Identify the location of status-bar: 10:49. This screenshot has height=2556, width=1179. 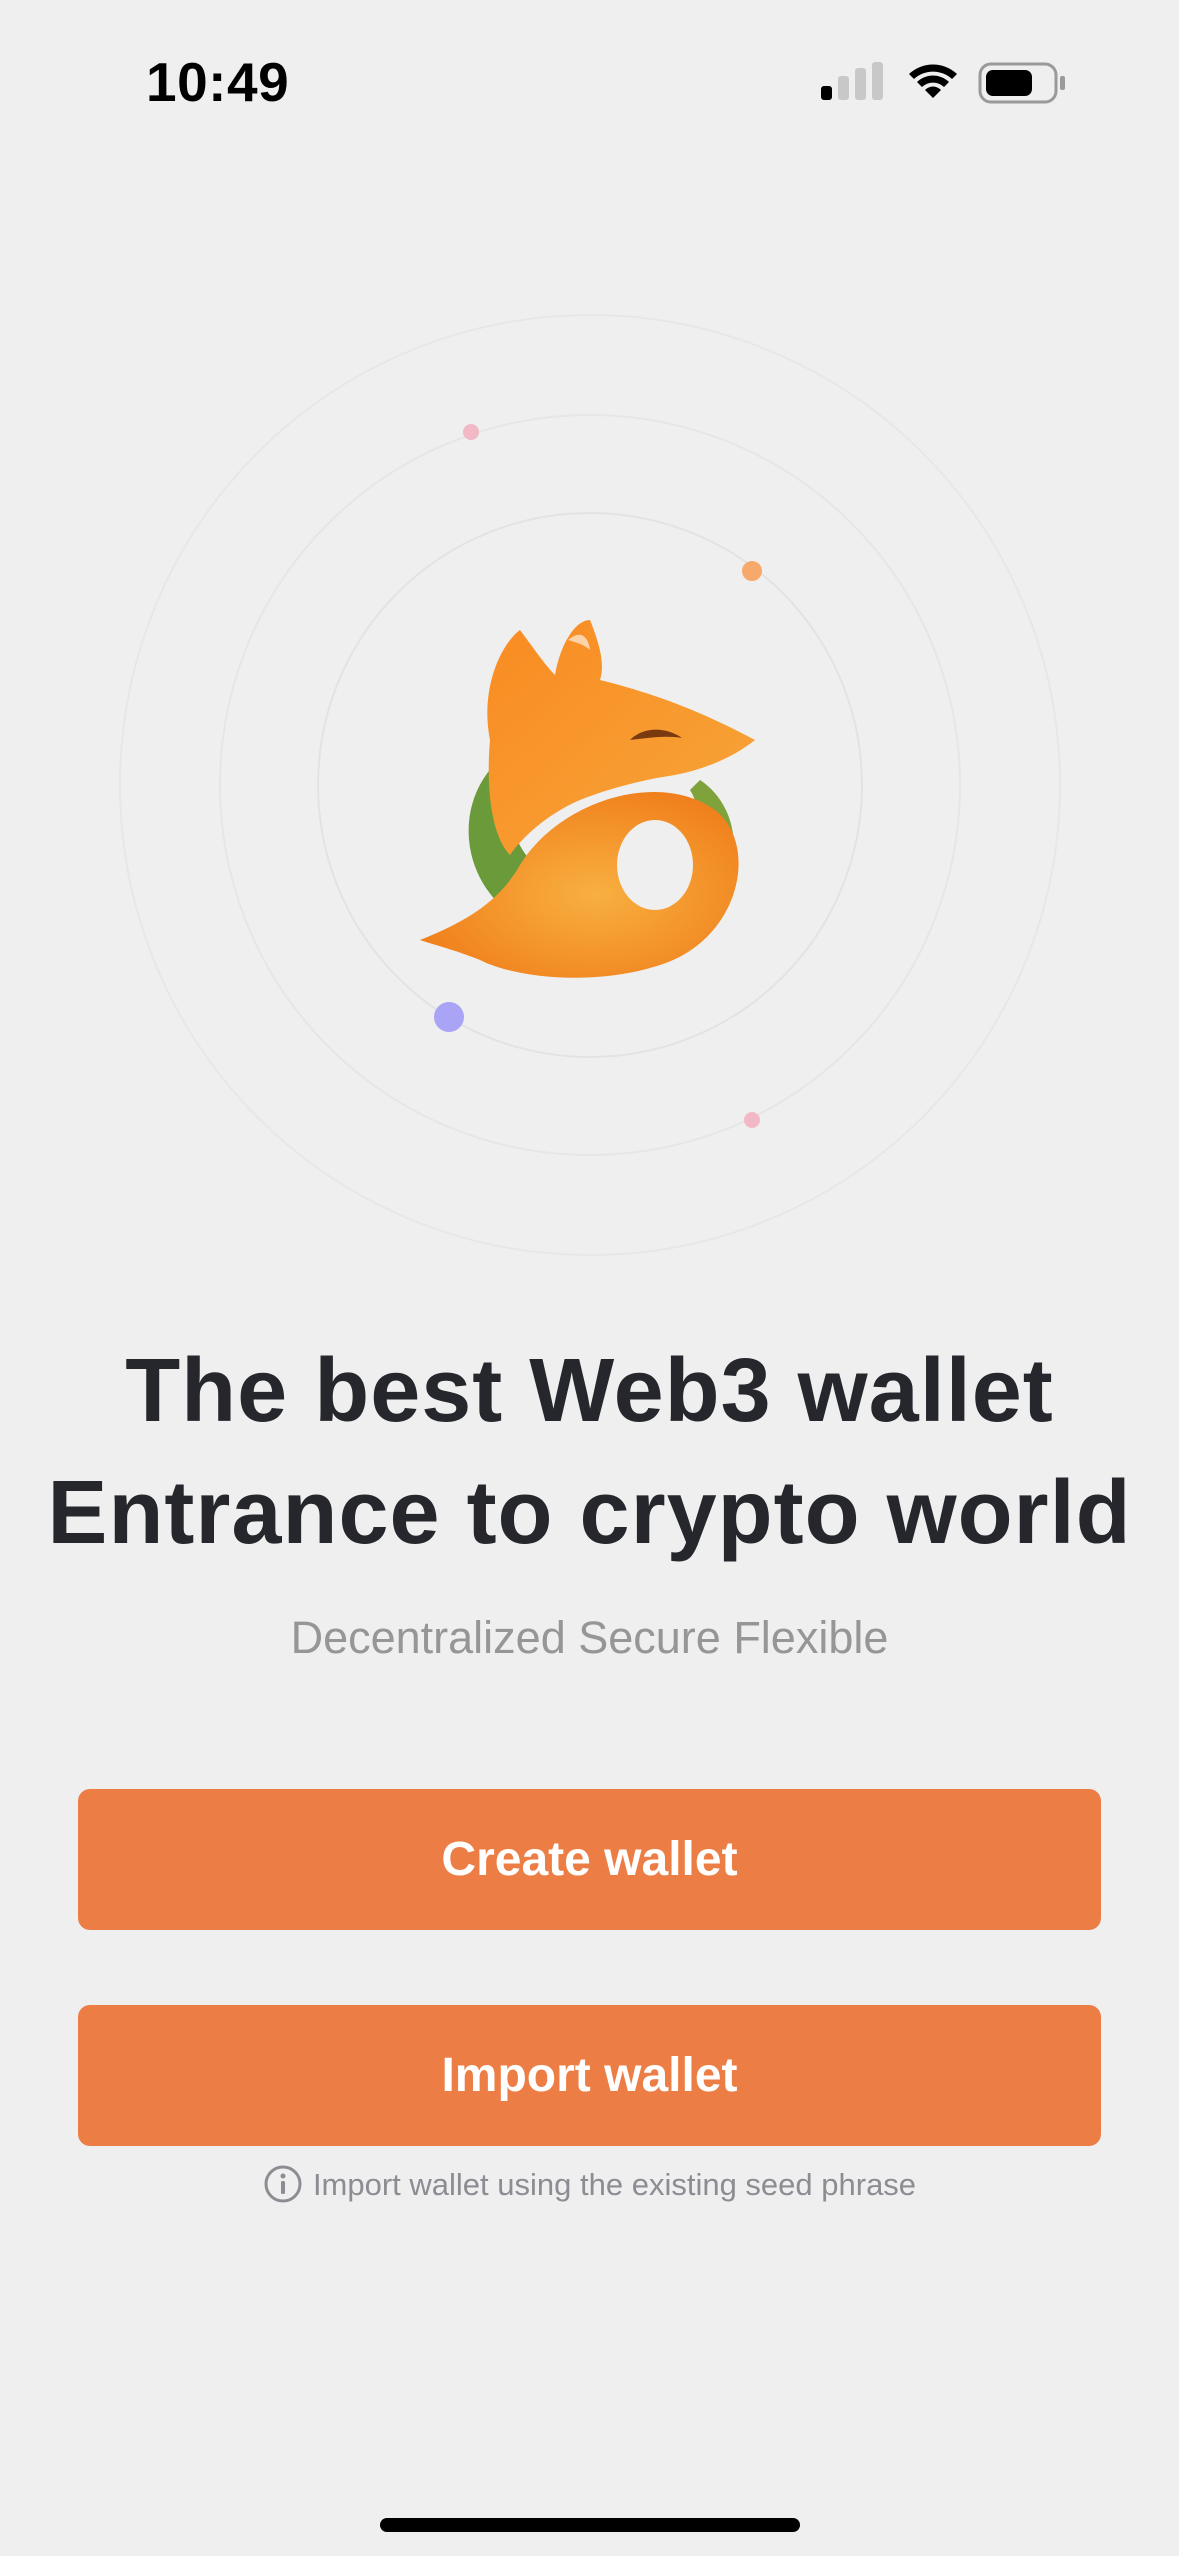
(589, 85).